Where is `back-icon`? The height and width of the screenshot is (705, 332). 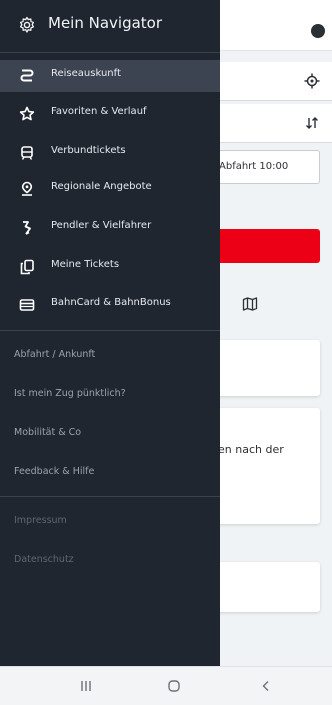
back-icon is located at coordinates (265, 686).